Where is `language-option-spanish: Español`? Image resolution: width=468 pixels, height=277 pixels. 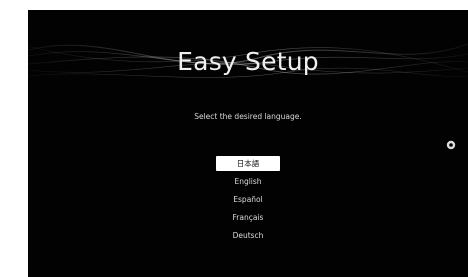
language-option-spanish: Español is located at coordinates (248, 199).